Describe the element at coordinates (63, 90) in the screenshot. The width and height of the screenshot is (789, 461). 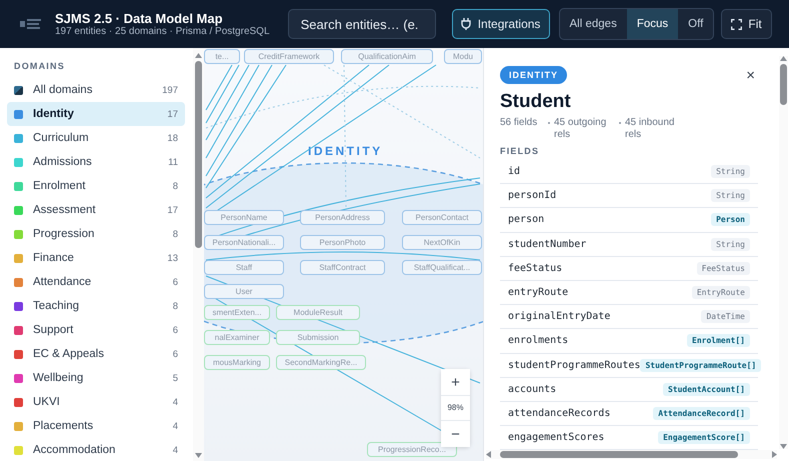
I see `domain-name: All domains` at that location.